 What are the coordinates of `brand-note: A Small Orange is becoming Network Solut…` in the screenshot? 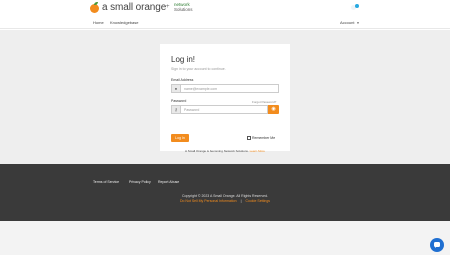 It's located at (225, 151).